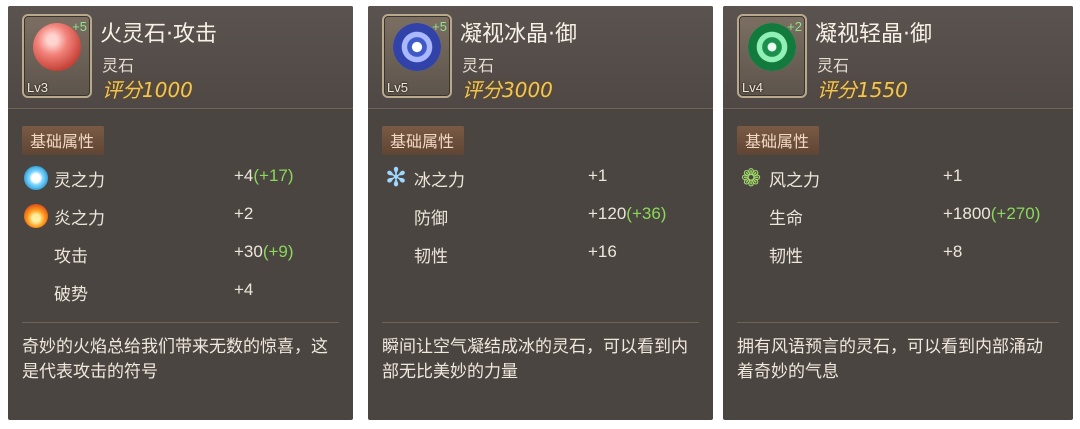  I want to click on stat-value: +4(+17), so click(264, 176).